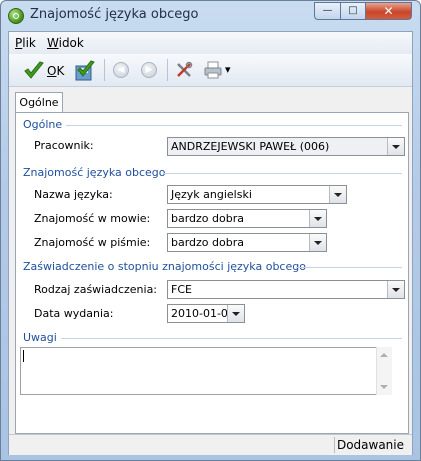 The height and width of the screenshot is (461, 421). I want to click on menu-view-accesskey: W, so click(53, 43).